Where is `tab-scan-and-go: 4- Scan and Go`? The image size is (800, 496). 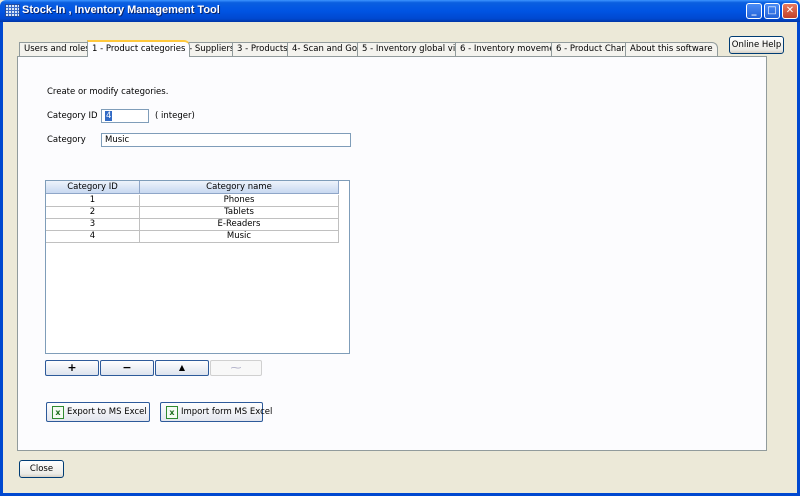
tab-scan-and-go: 4- Scan and Go is located at coordinates (325, 49).